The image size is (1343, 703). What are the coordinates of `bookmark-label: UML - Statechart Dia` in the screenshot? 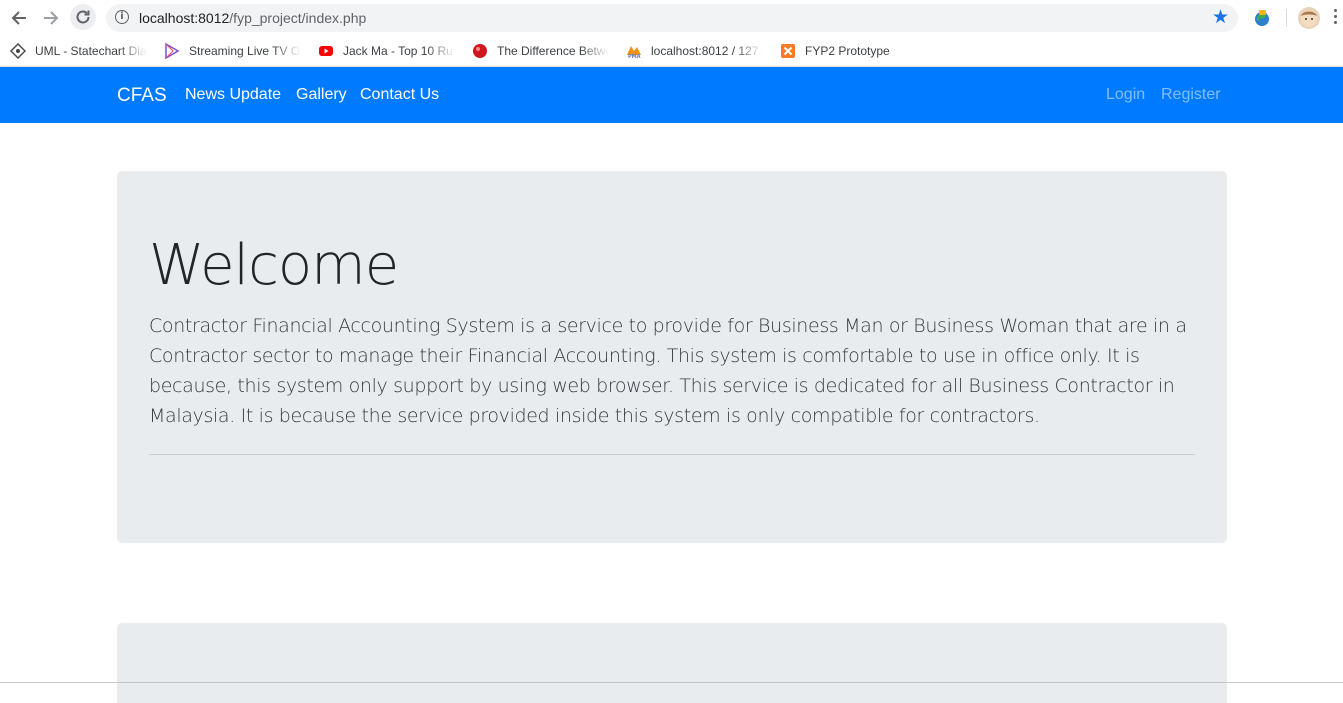 It's located at (91, 51).